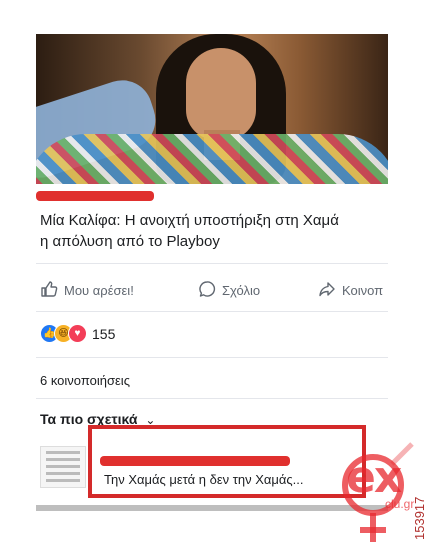  I want to click on comment-button: Σχόλιο, so click(229, 290).